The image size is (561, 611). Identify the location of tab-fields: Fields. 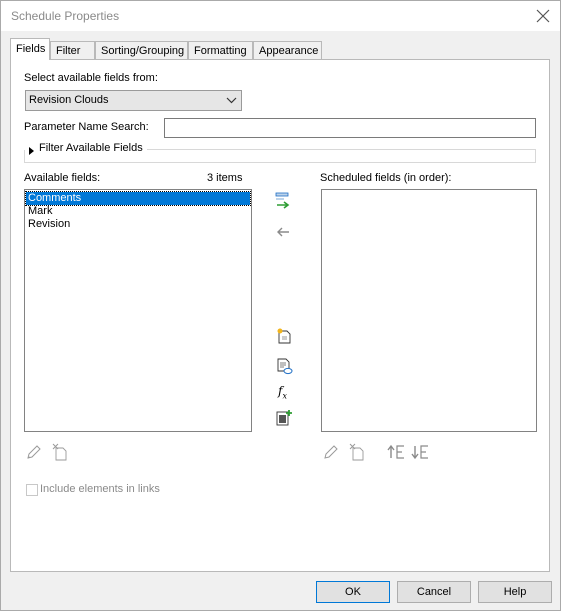
(30, 49).